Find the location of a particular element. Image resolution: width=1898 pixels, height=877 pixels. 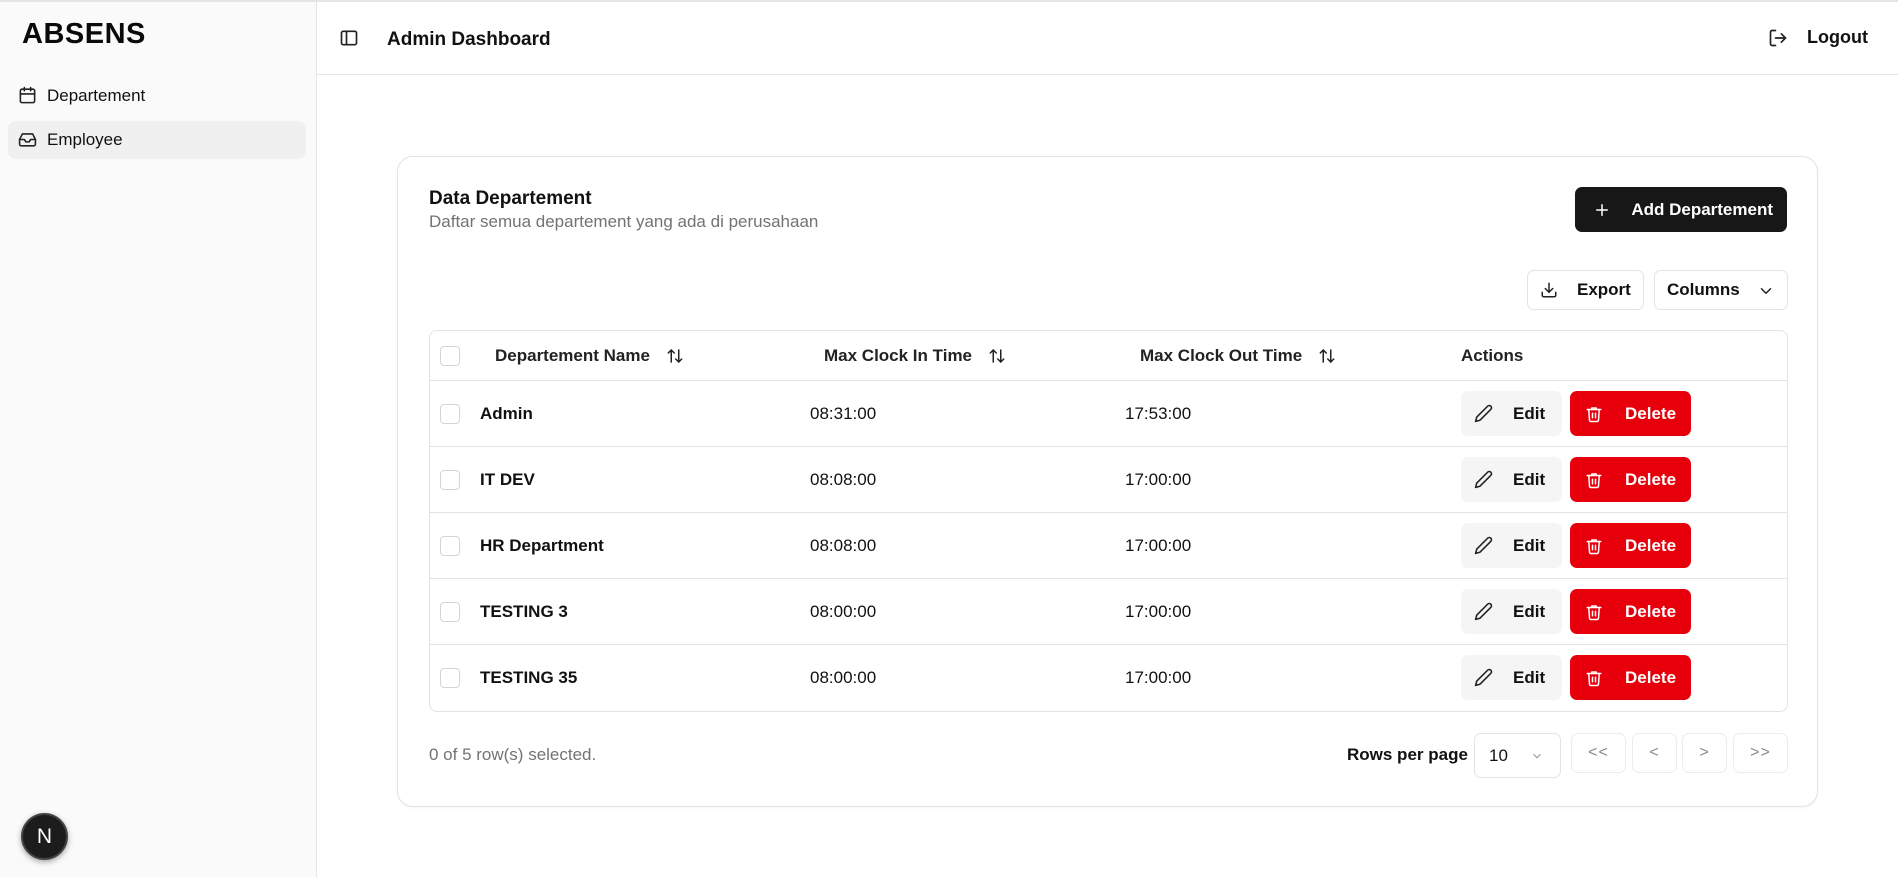

table-row: IT DEV 08:08:00 17:00:00 Edit Delete is located at coordinates (1108, 480).